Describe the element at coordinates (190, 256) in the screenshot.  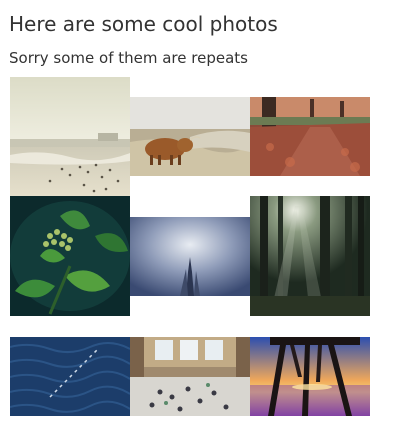
I see `photo-tower` at that location.